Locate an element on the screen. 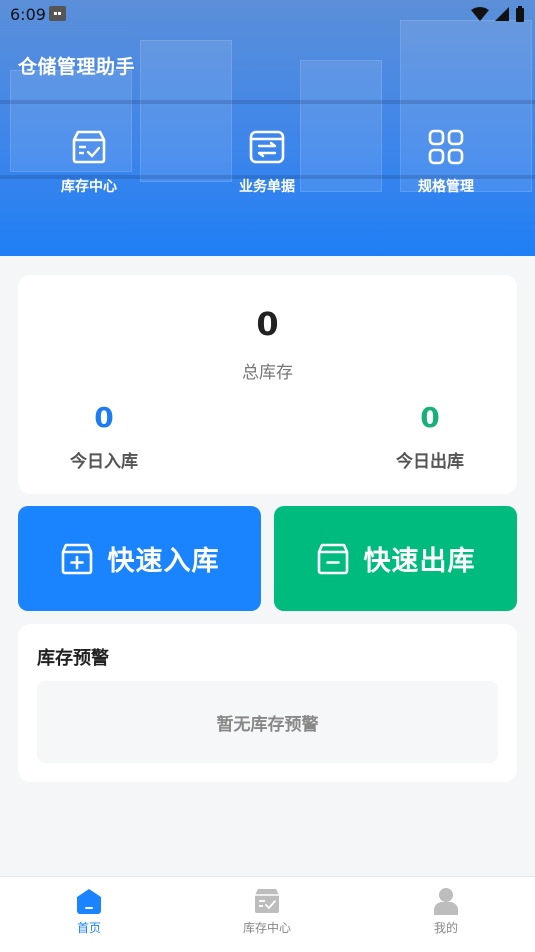 The width and height of the screenshot is (535, 952). tab-mine: 我的 is located at coordinates (446, 911).